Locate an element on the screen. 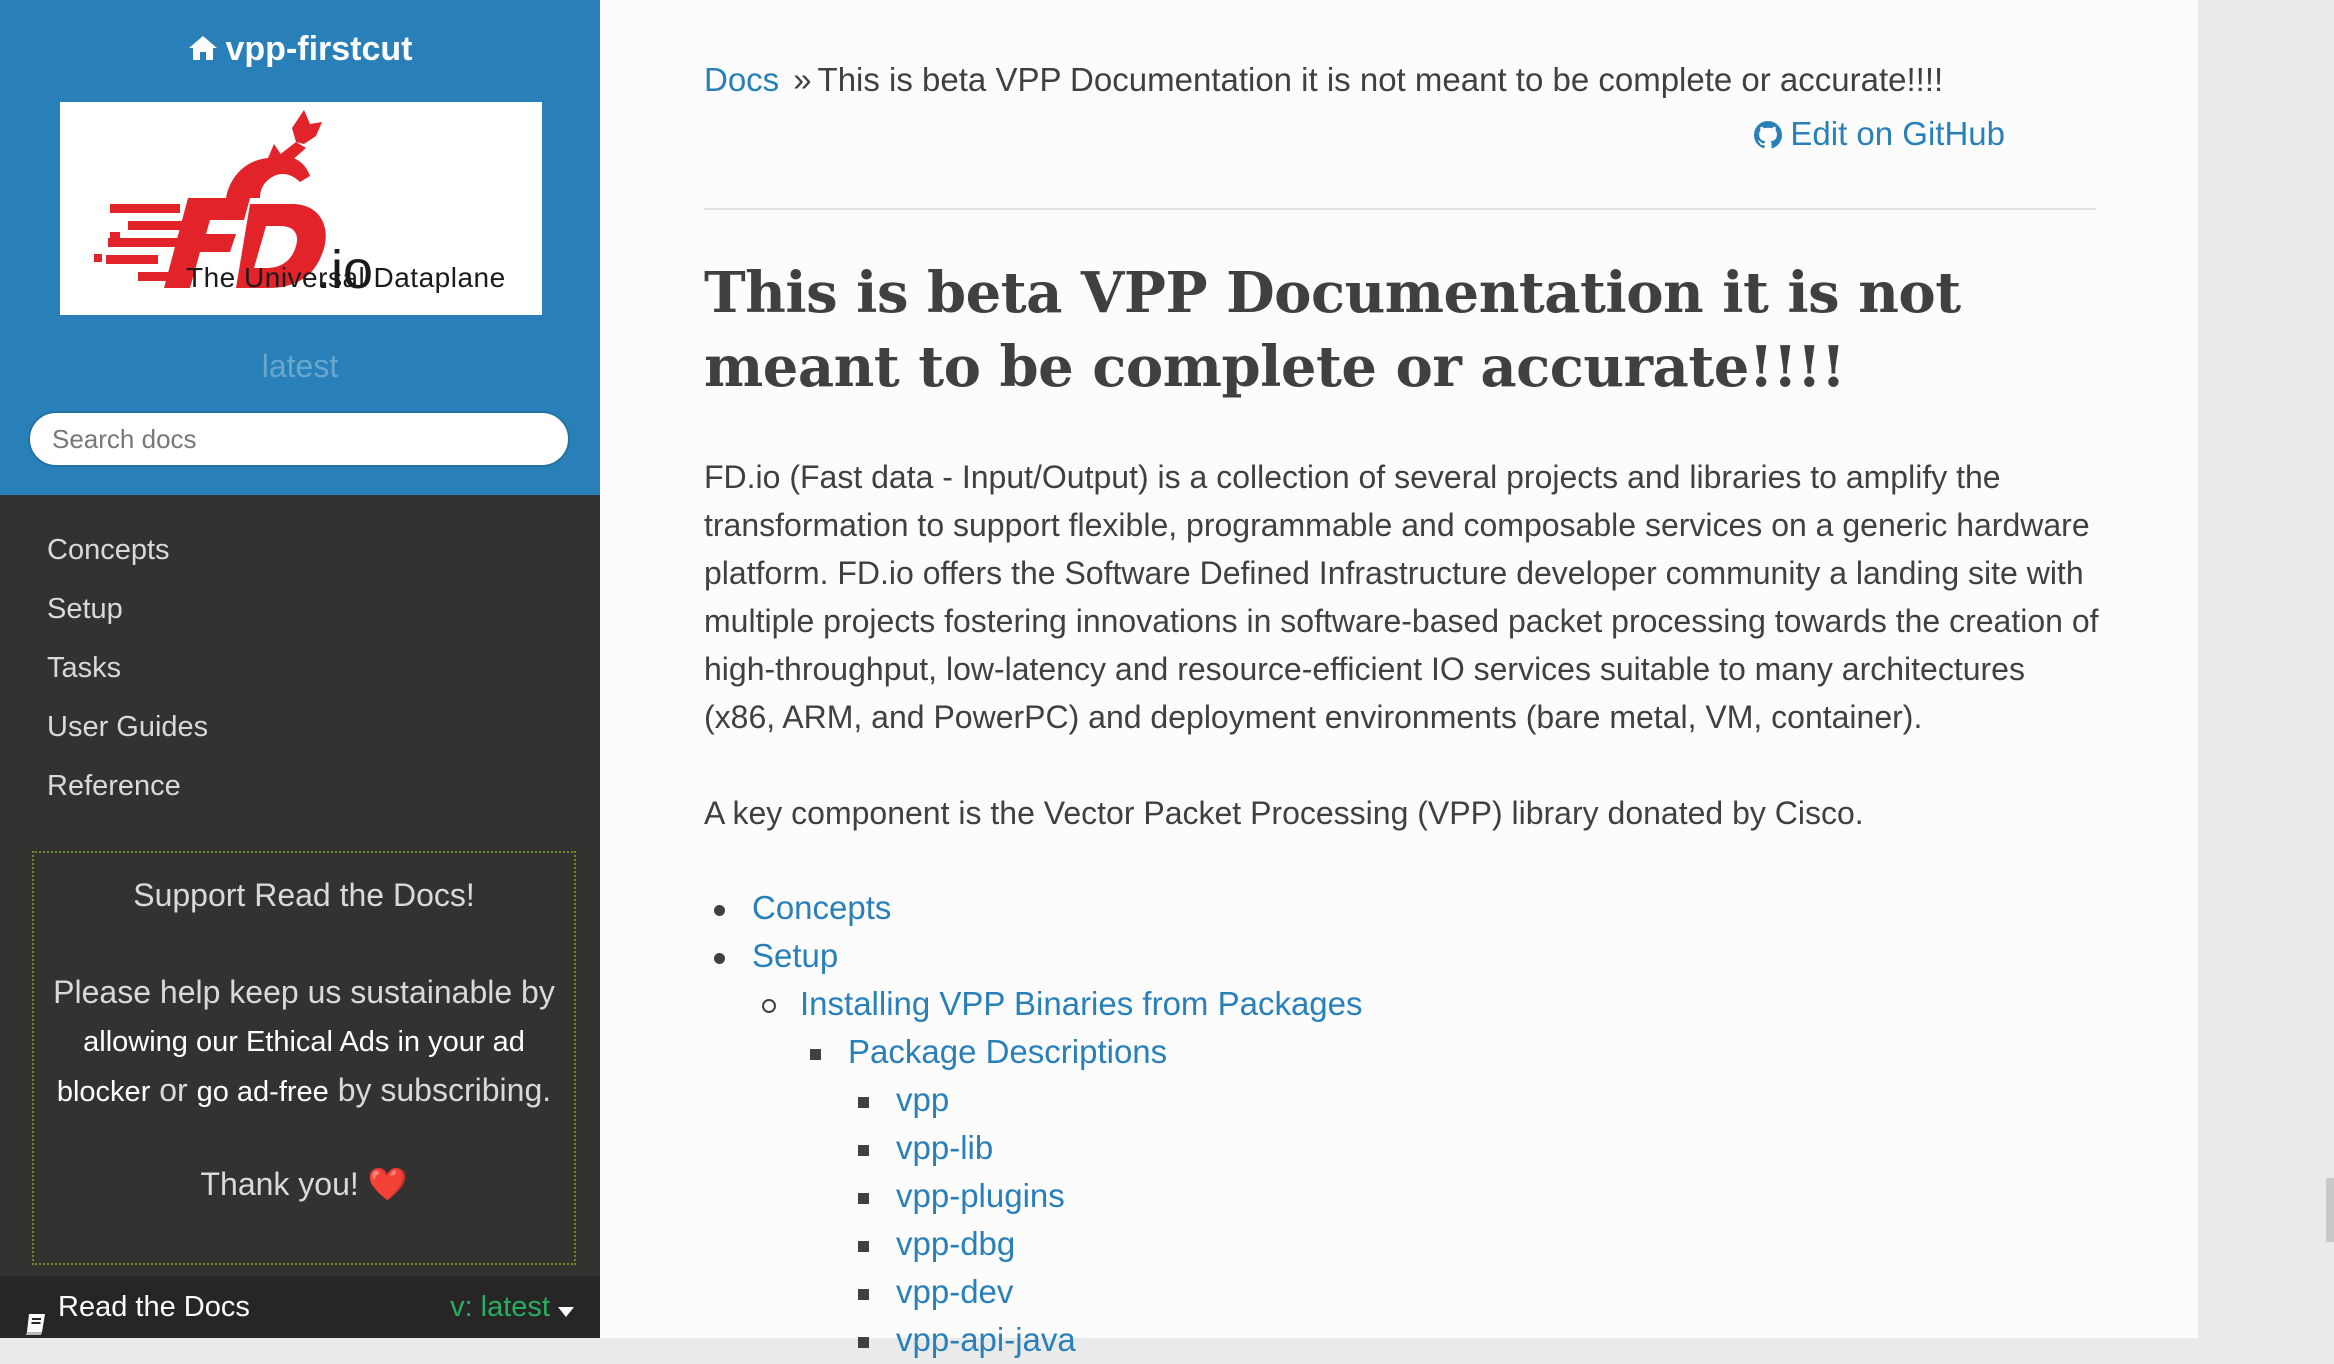  toc-link-concepts: Concepts is located at coordinates (821, 907).